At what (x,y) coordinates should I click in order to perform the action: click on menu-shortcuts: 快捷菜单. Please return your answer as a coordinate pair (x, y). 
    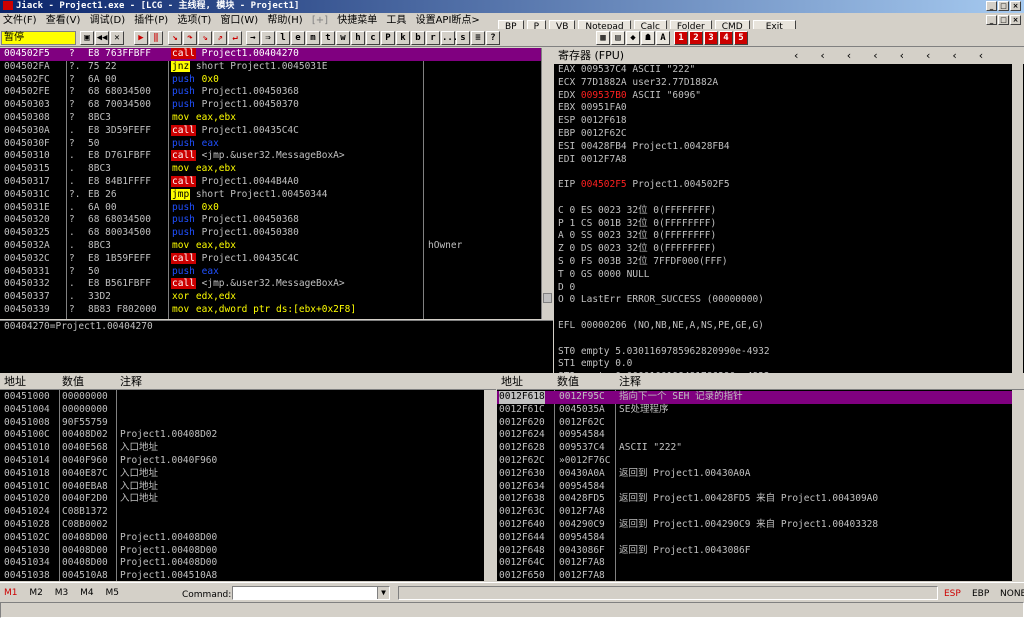
    Looking at the image, I should click on (357, 21).